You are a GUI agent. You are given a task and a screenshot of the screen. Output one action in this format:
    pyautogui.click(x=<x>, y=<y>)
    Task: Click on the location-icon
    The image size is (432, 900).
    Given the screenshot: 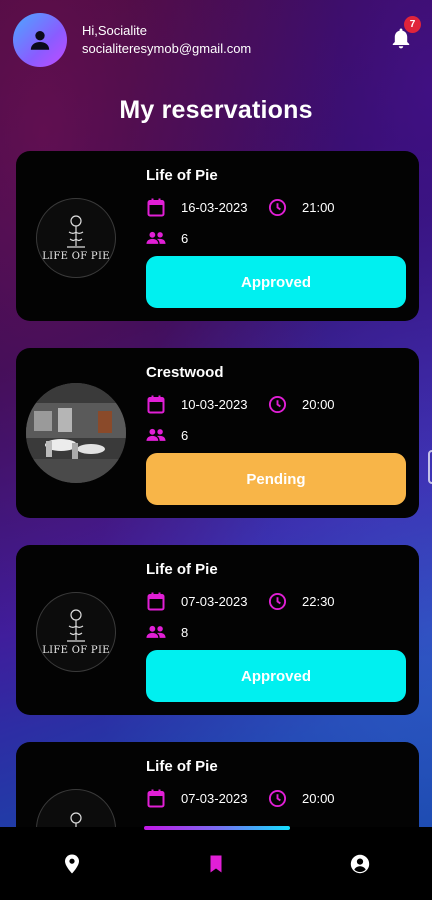 What is the action you would take?
    pyautogui.click(x=72, y=863)
    